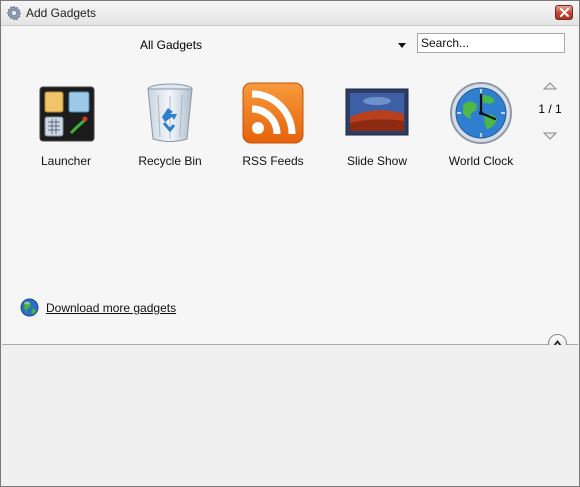 The image size is (580, 487). I want to click on title-bar: Add Gadgets, so click(290, 13).